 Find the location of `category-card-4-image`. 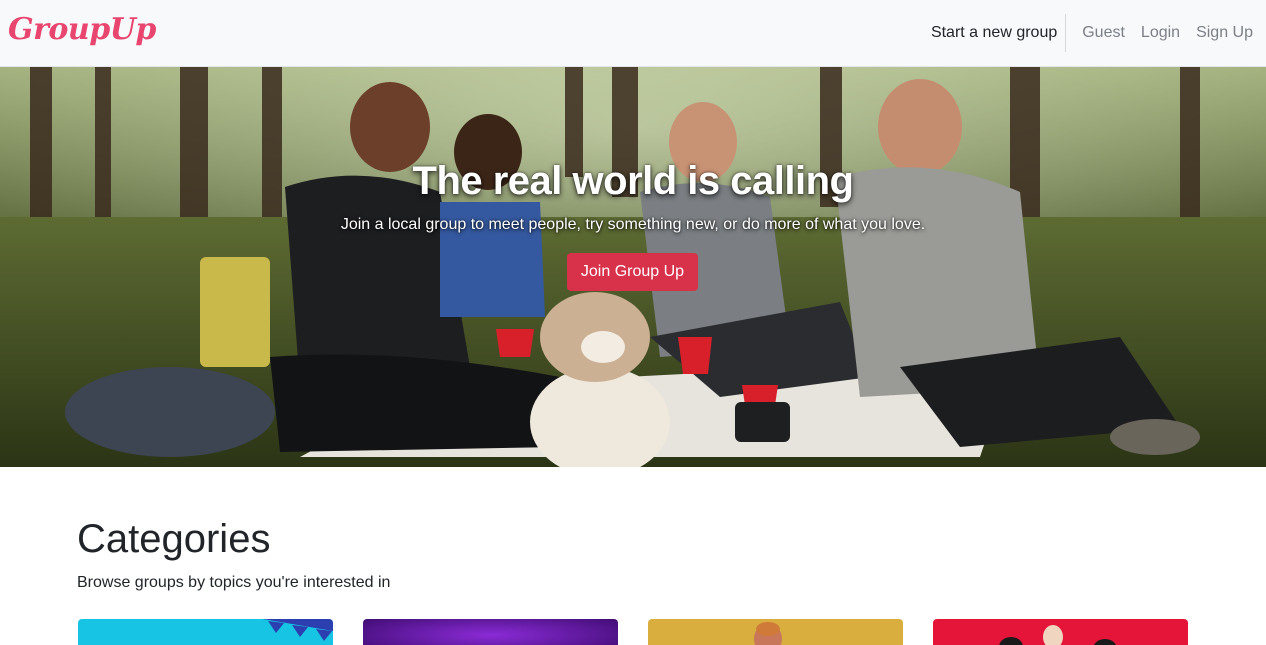

category-card-4-image is located at coordinates (1060, 632).